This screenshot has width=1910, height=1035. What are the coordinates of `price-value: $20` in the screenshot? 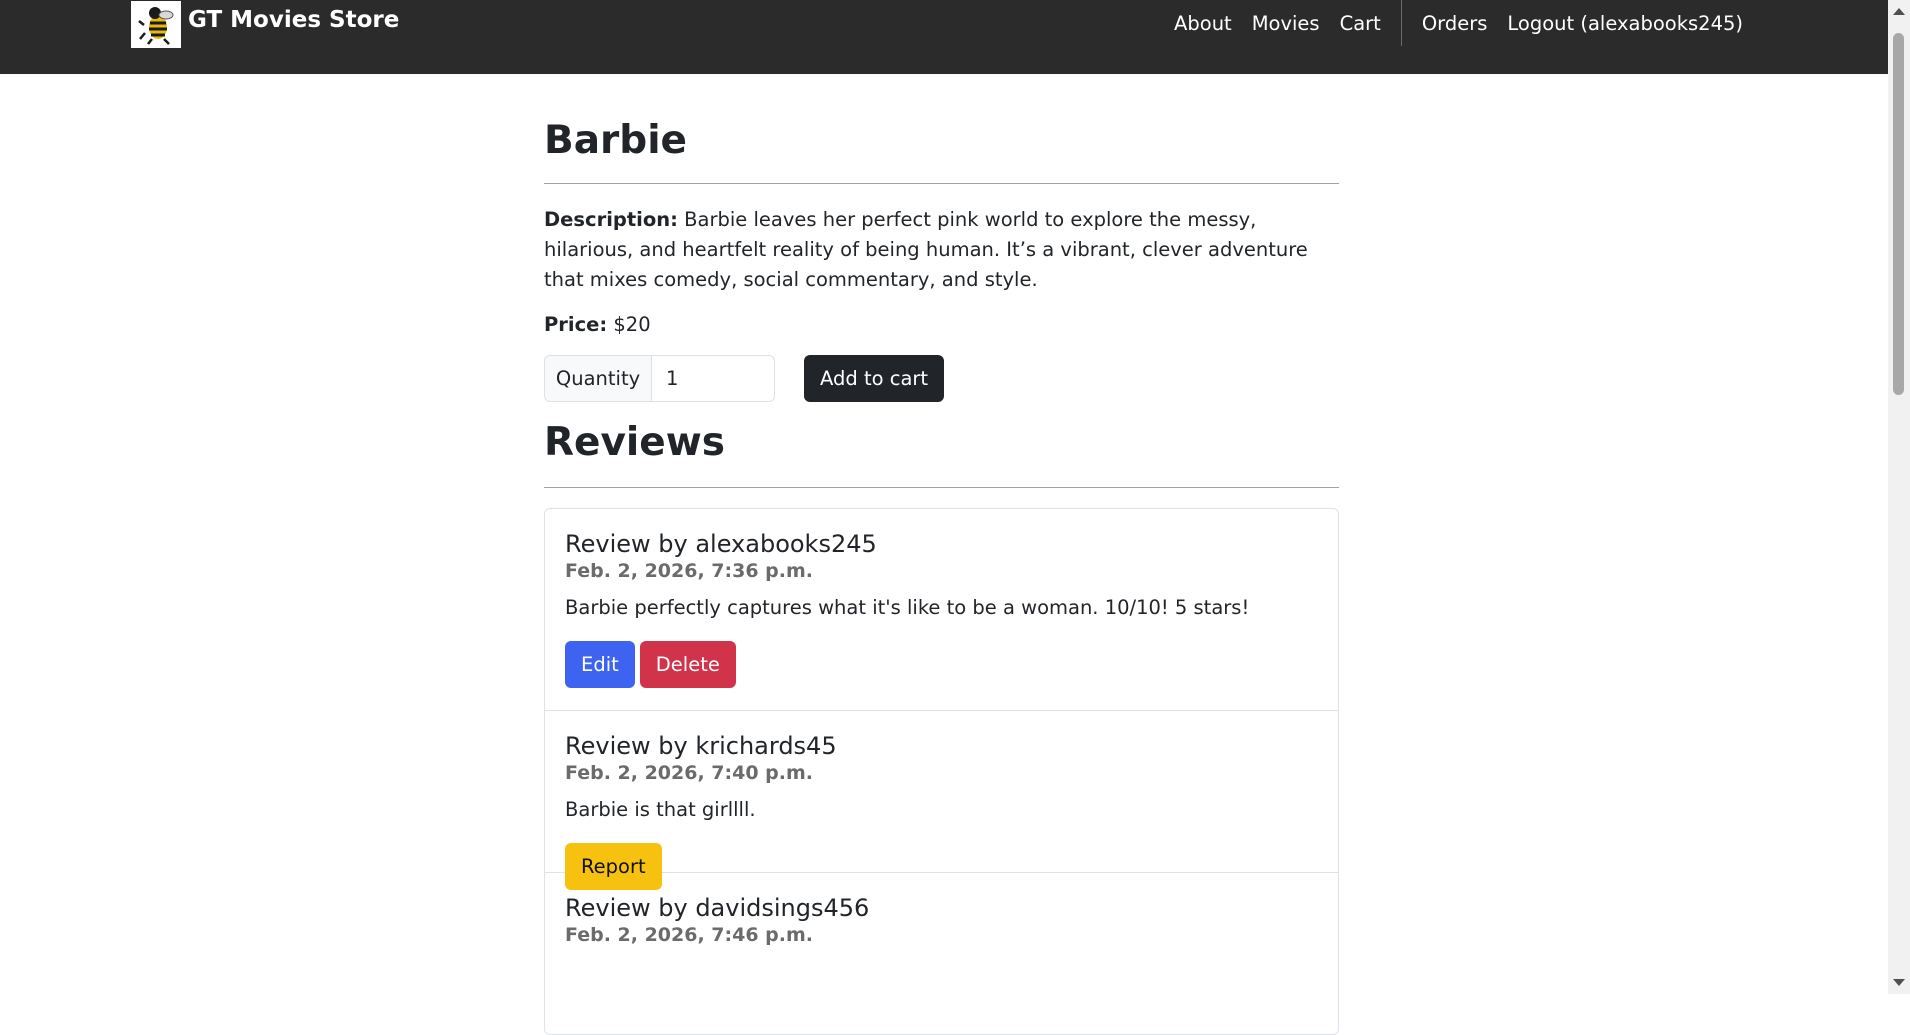 It's located at (632, 324).